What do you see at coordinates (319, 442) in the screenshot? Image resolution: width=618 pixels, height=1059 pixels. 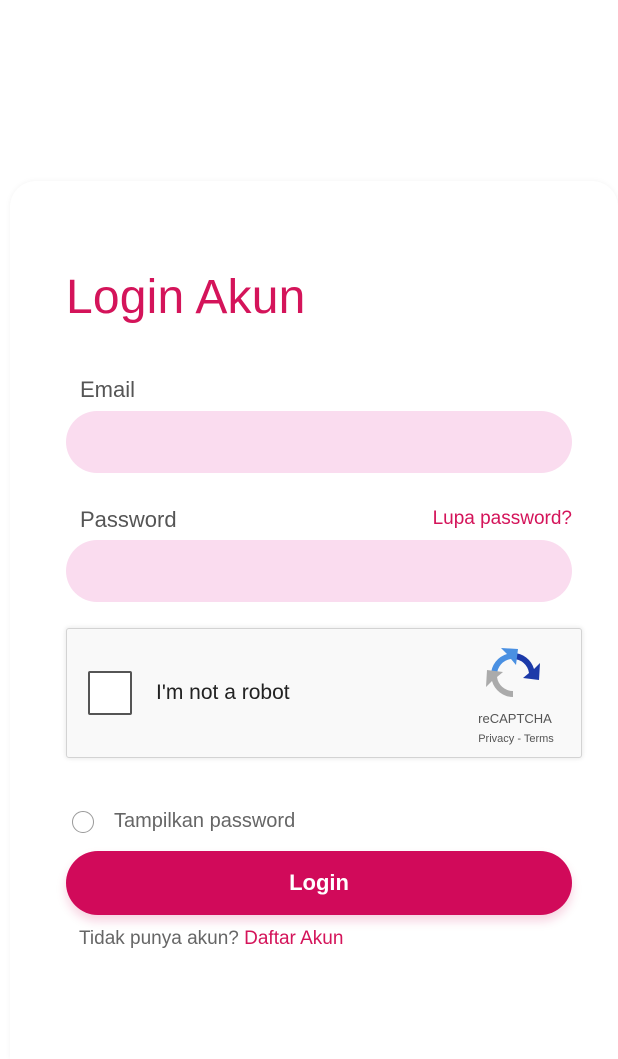 I see `email-field` at bounding box center [319, 442].